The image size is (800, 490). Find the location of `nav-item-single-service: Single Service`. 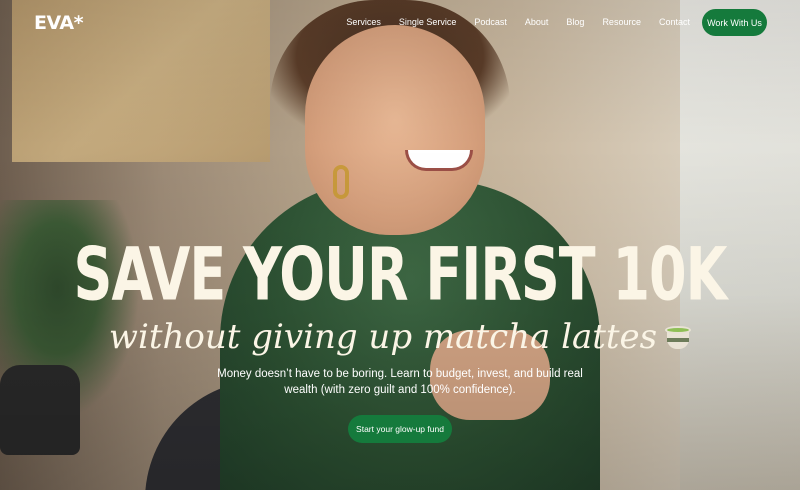

nav-item-single-service: Single Service is located at coordinates (428, 22).